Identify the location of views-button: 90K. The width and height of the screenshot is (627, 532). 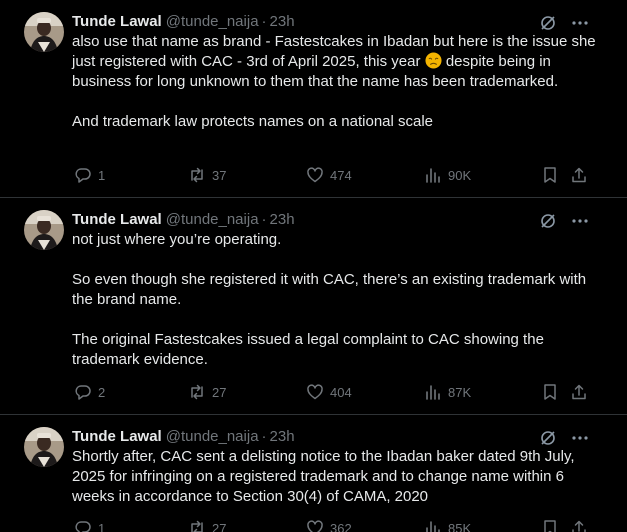
(447, 175).